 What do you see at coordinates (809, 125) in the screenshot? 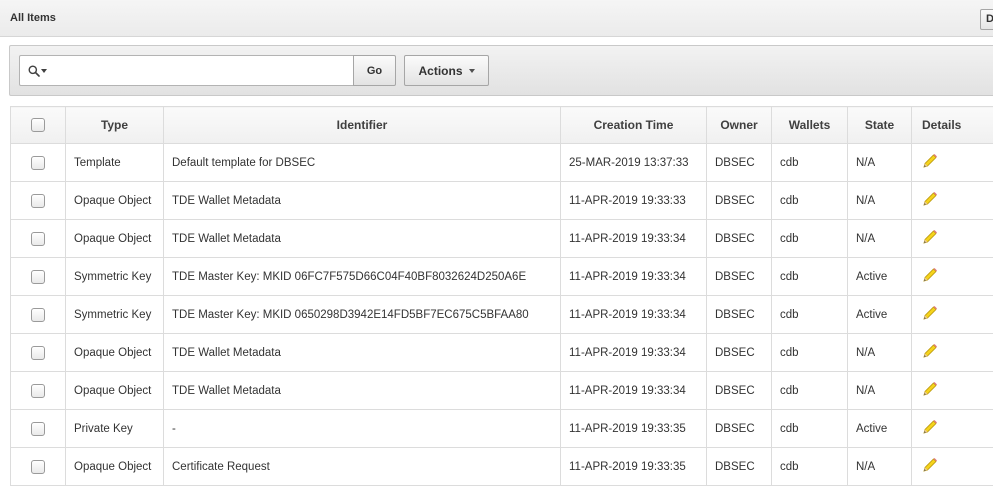
I see `column-header-wallets: Wallets` at bounding box center [809, 125].